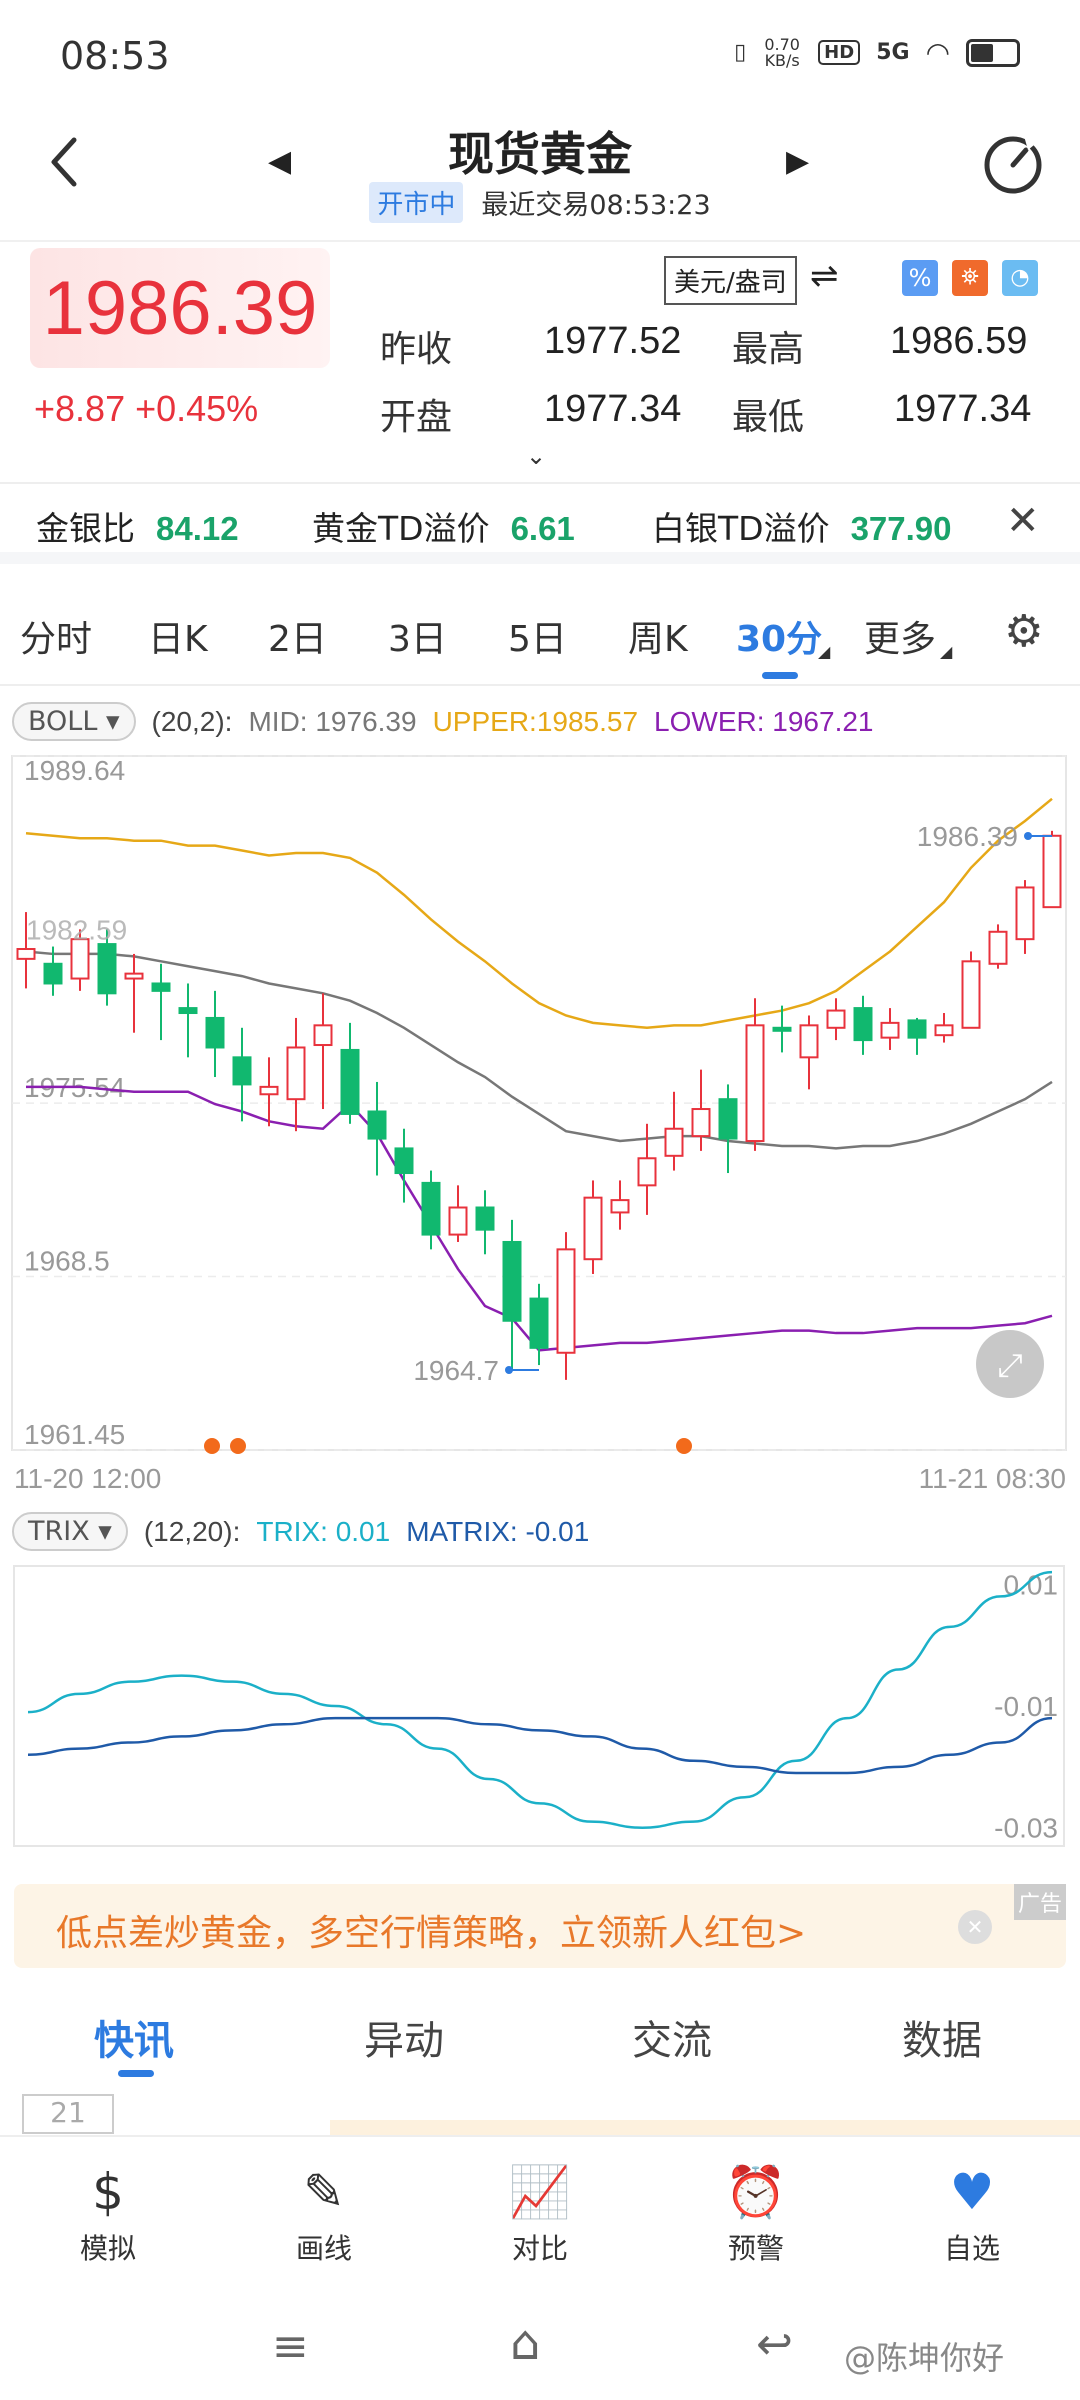  Describe the element at coordinates (924, 2358) in the screenshot. I see `watermark: @陈坤你好` at that location.